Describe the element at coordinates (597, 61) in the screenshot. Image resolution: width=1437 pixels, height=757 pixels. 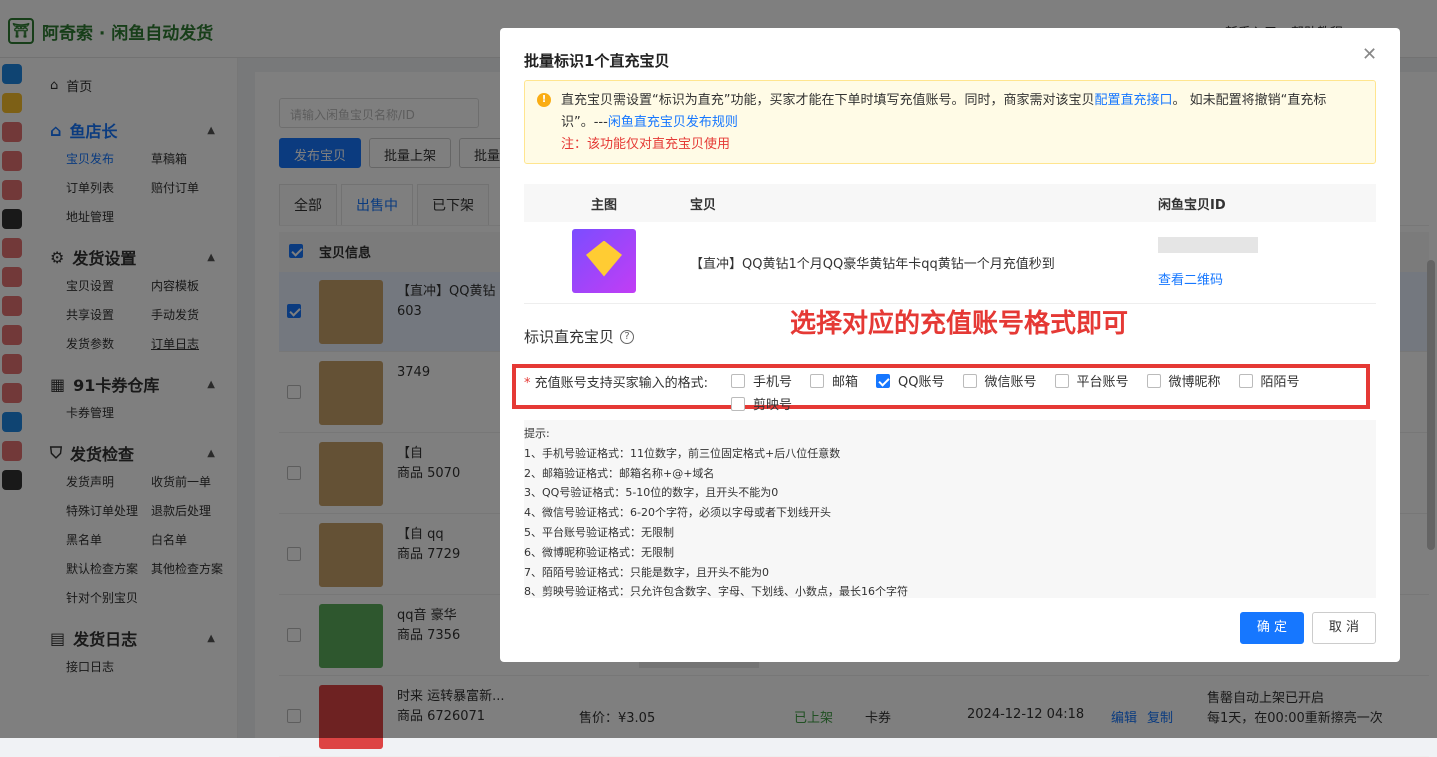
I see `modal-title: 批量标识1个直充宝贝` at that location.